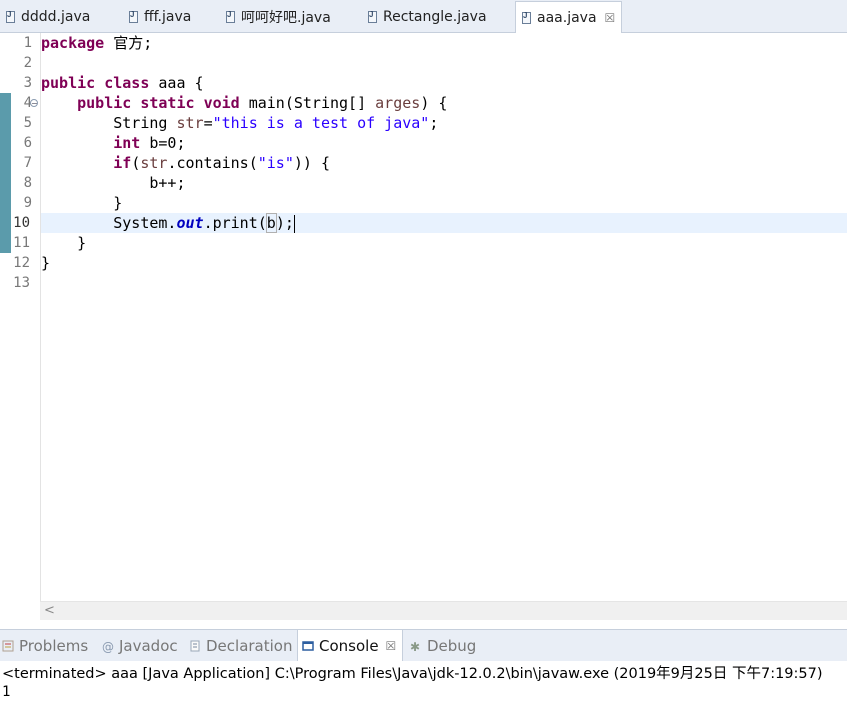  What do you see at coordinates (21, 283) in the screenshot?
I see `line-number: 13` at bounding box center [21, 283].